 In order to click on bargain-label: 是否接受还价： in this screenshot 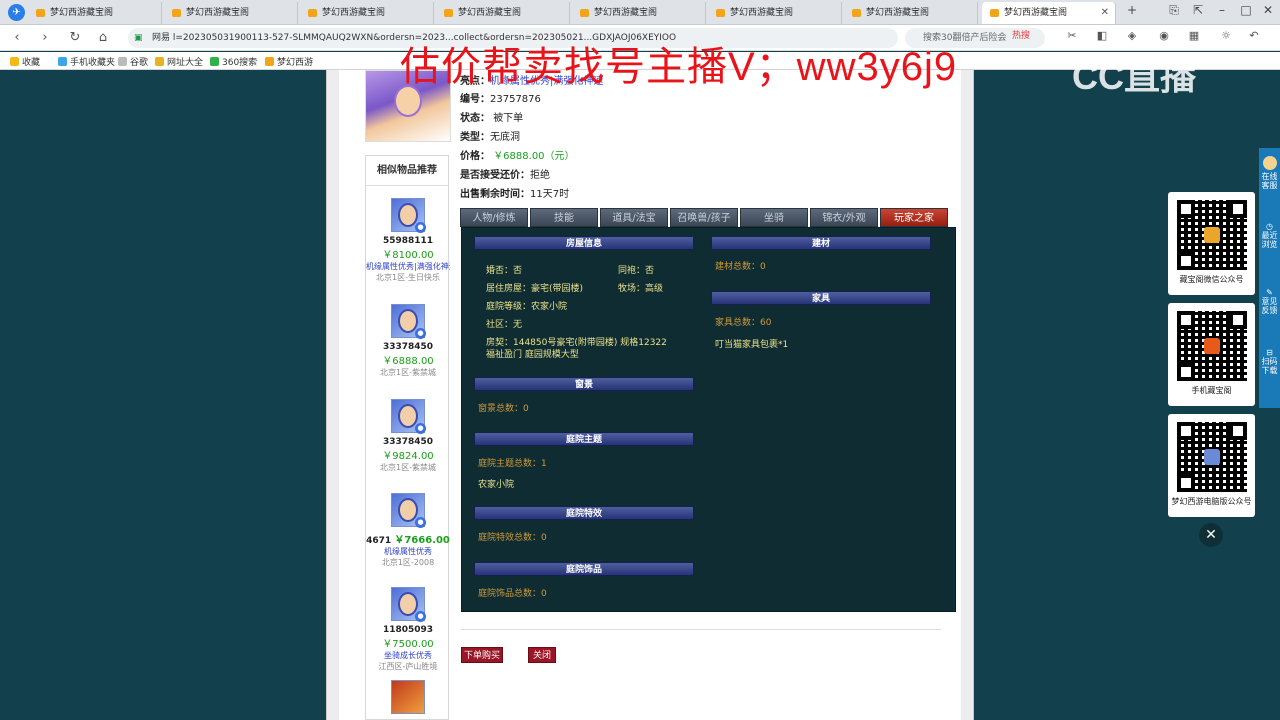, I will do `click(495, 175)`.